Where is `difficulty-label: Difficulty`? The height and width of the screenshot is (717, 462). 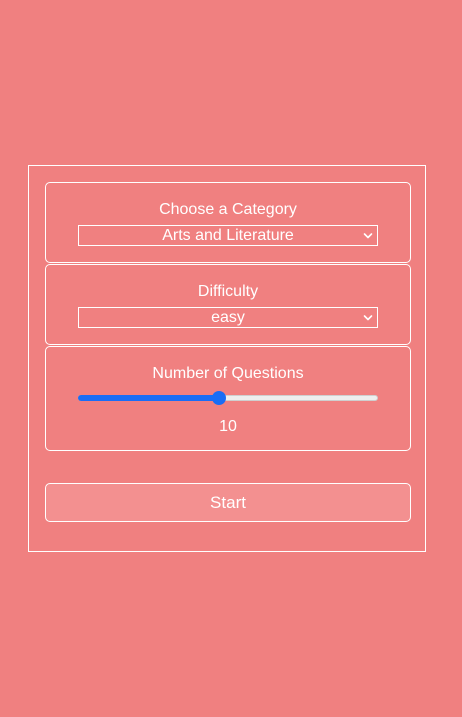
difficulty-label: Difficulty is located at coordinates (228, 291).